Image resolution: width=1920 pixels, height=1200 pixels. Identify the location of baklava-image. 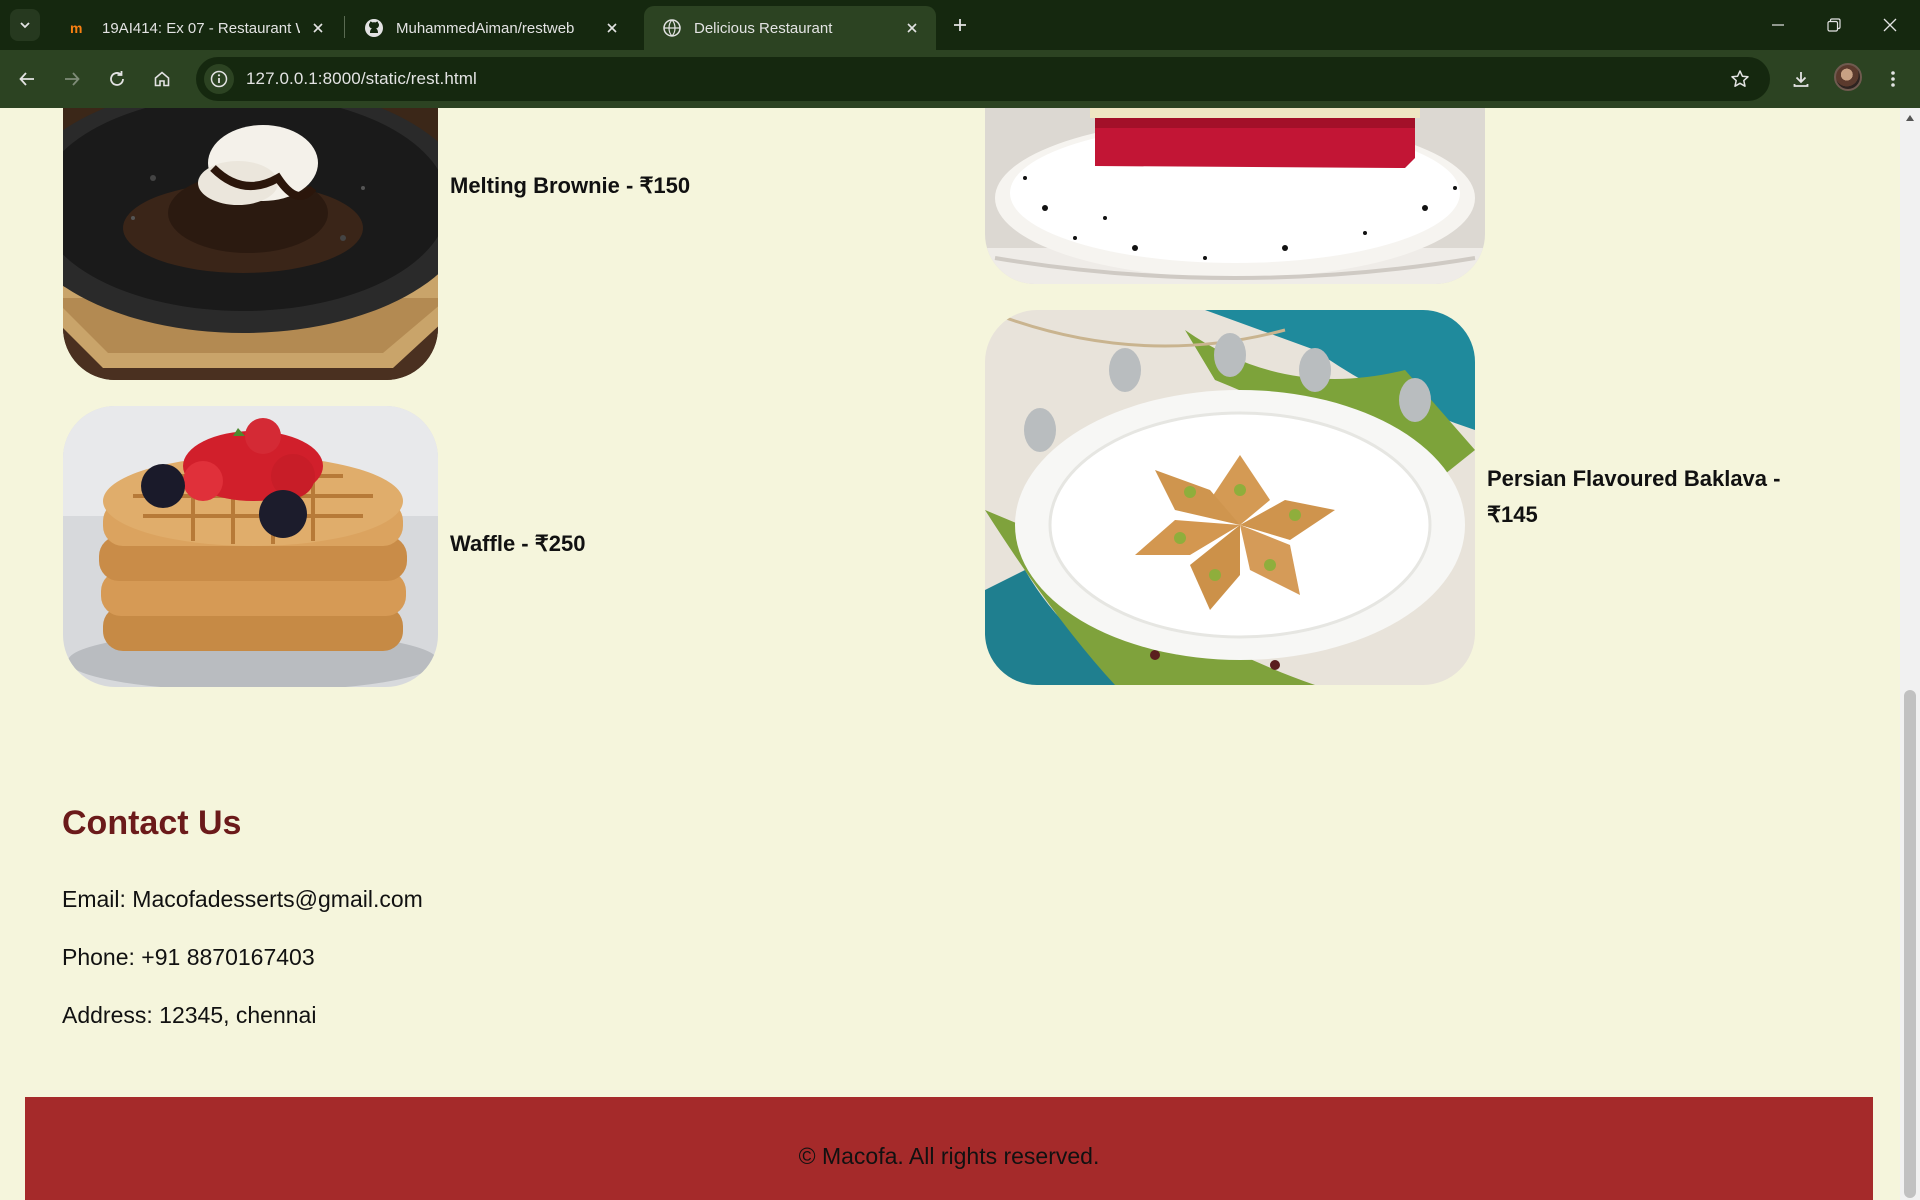
(1230, 497).